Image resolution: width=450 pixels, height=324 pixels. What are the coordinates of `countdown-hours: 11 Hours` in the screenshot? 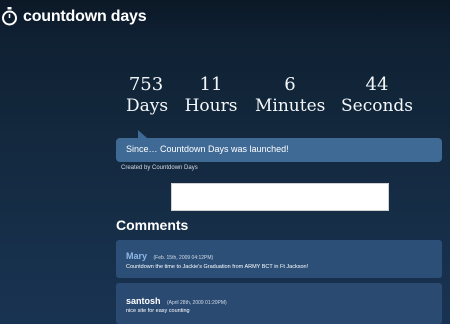 It's located at (211, 95).